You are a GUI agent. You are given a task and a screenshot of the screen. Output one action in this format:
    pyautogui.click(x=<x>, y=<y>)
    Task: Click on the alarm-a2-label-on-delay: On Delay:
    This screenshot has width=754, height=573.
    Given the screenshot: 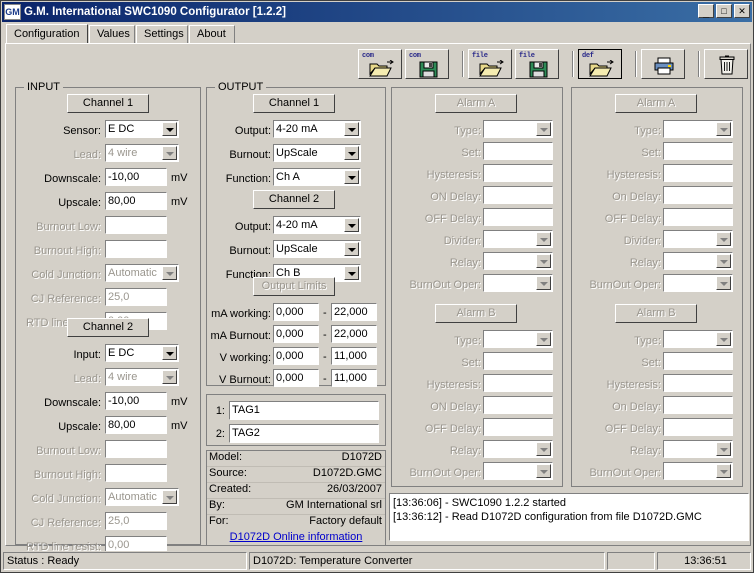 What is the action you would take?
    pyautogui.click(x=636, y=197)
    